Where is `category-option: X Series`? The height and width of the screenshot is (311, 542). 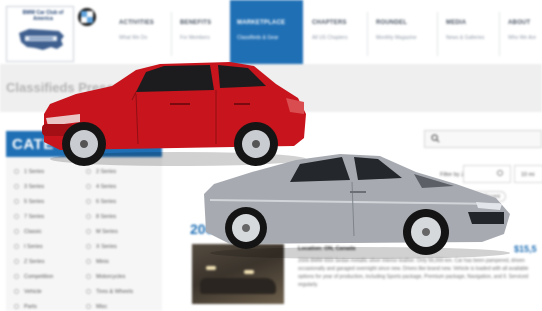
category-option: X Series is located at coordinates (101, 247).